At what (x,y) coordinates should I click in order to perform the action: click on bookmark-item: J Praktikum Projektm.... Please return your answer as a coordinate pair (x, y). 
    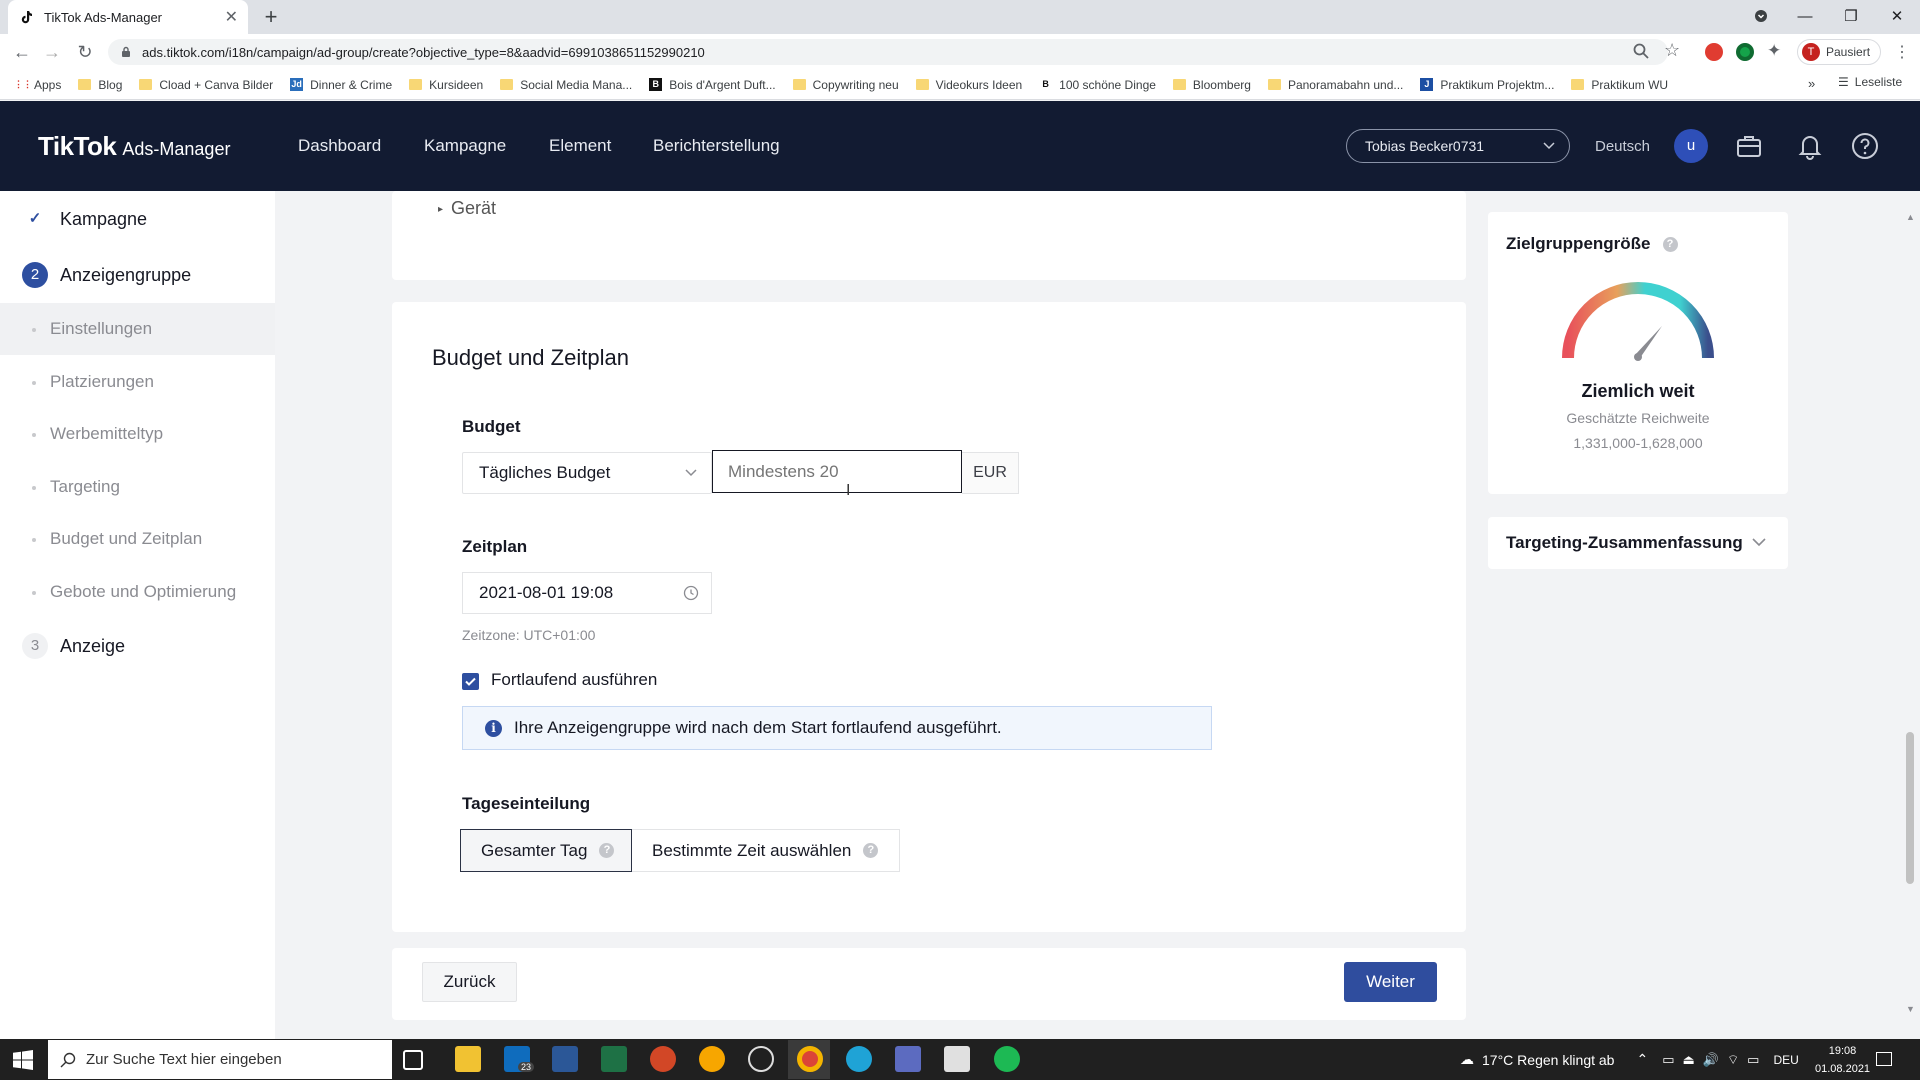
    Looking at the image, I should click on (1487, 85).